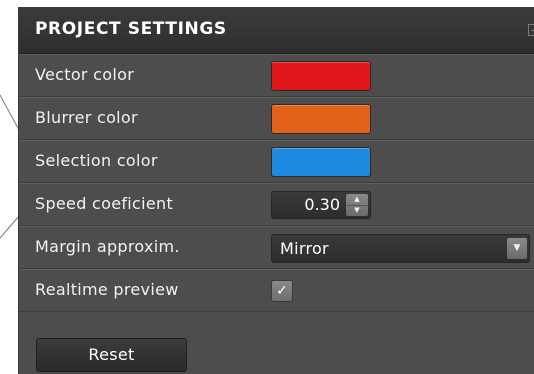 The width and height of the screenshot is (534, 374). I want to click on collapse-icon, so click(531, 30).